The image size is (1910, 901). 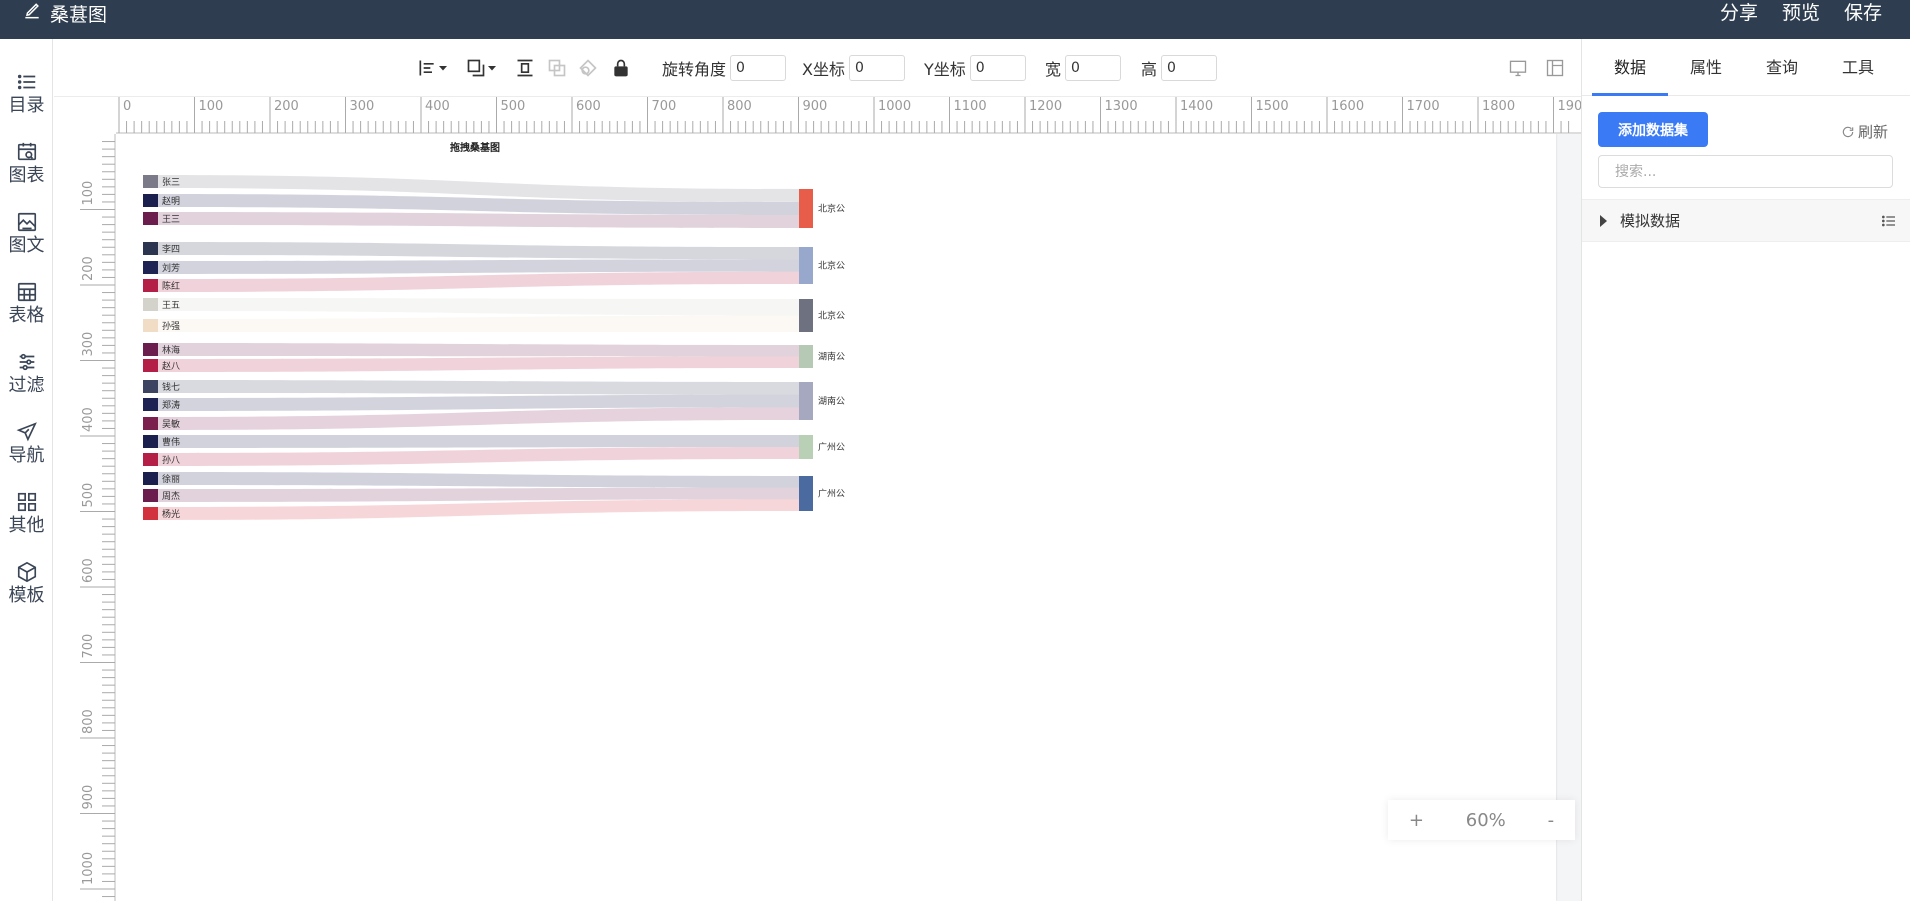 I want to click on layout-mode-button, so click(x=1555, y=68).